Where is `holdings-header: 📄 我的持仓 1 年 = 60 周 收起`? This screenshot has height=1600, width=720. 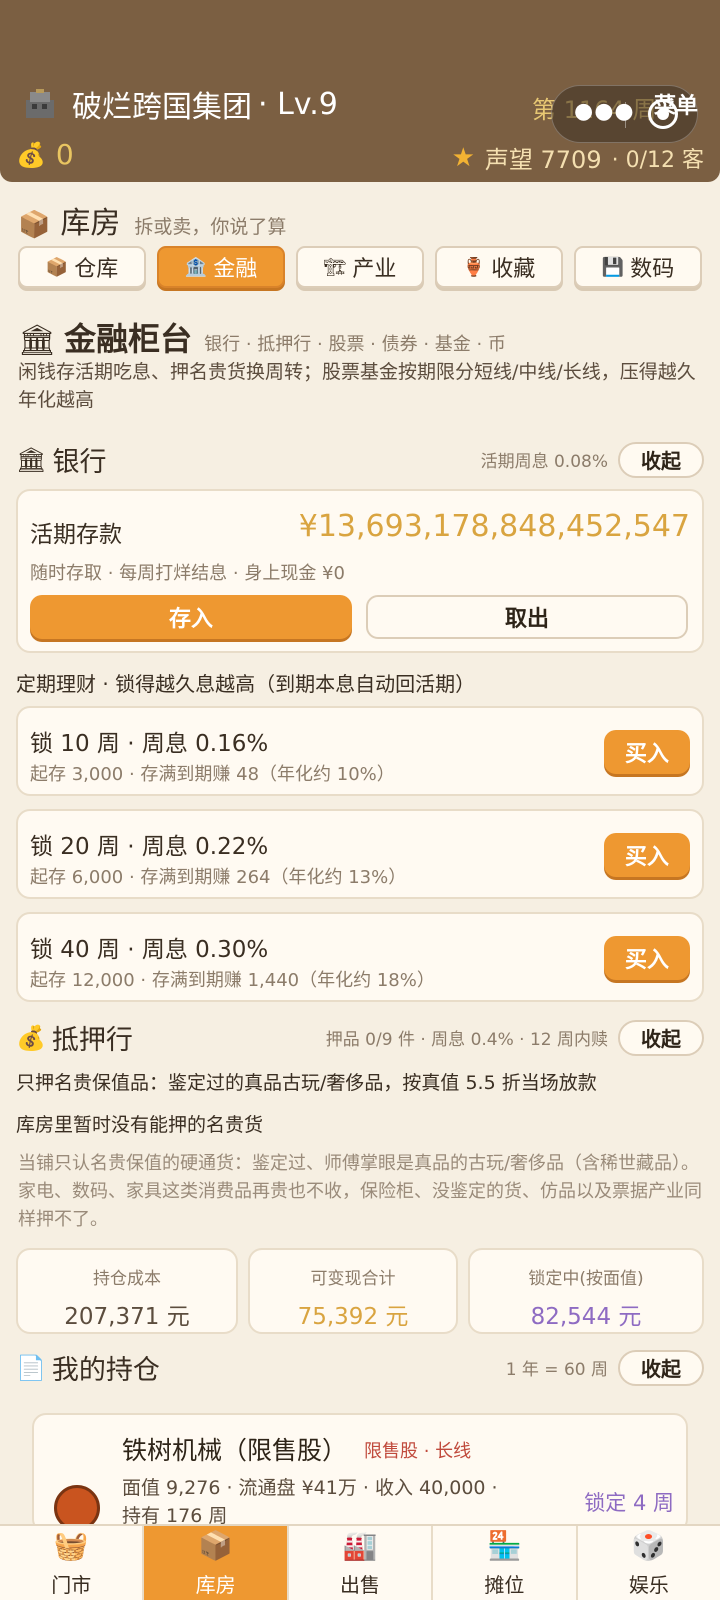
holdings-header: 📄 我的持仓 1 年 = 60 周 收起 is located at coordinates (360, 1367).